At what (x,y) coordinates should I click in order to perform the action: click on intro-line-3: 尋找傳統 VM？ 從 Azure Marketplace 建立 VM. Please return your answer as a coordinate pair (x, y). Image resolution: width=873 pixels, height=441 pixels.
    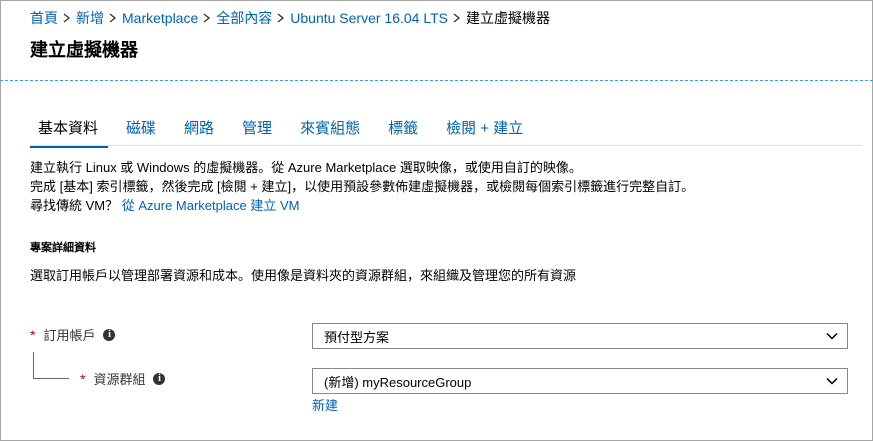
    Looking at the image, I should click on (362, 205).